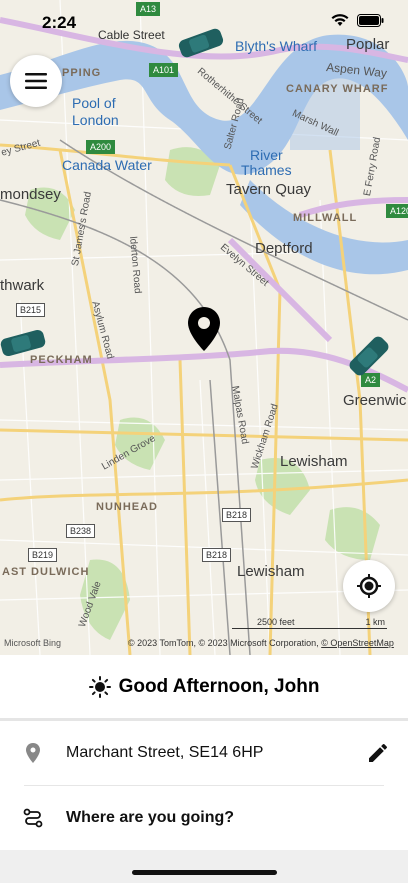  I want to click on map-label: Pool of, so click(94, 103).